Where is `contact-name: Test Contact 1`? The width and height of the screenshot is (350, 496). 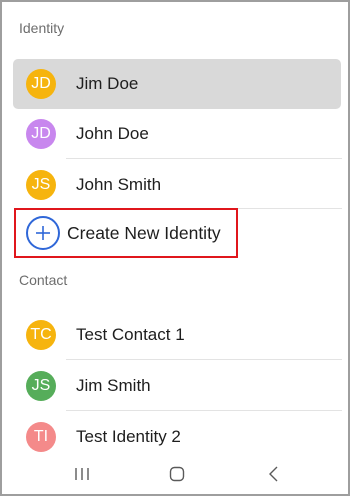 contact-name: Test Contact 1 is located at coordinates (130, 334).